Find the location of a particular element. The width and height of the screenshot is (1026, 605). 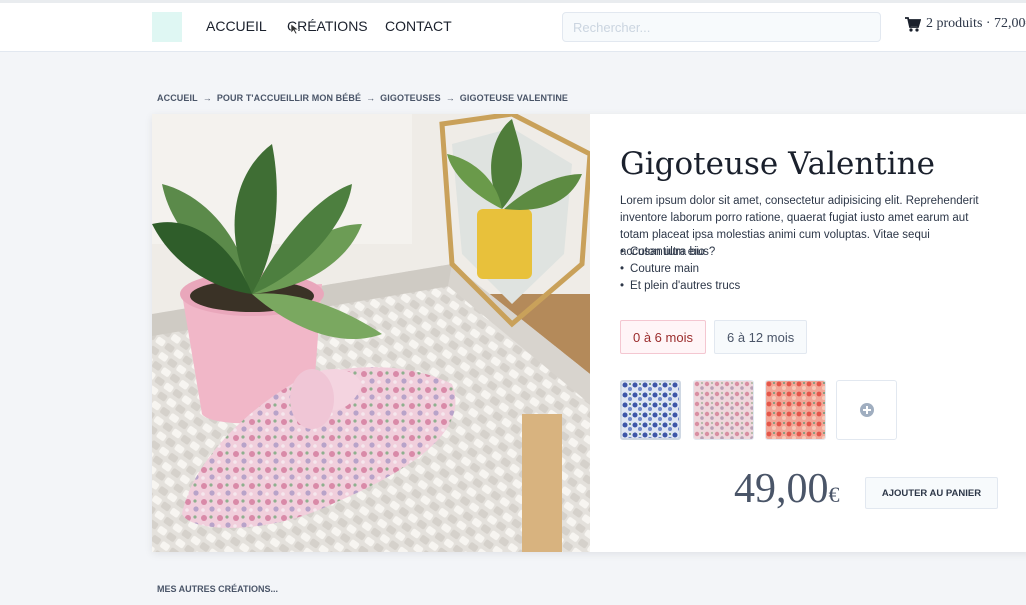

nav-accueil: ACCUEIL is located at coordinates (236, 26).